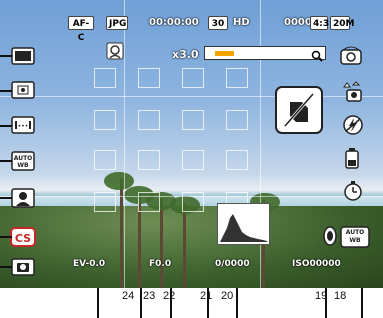 This screenshot has width=383, height=318. What do you see at coordinates (23, 158) in the screenshot?
I see `svg-text: AUTO` at bounding box center [23, 158].